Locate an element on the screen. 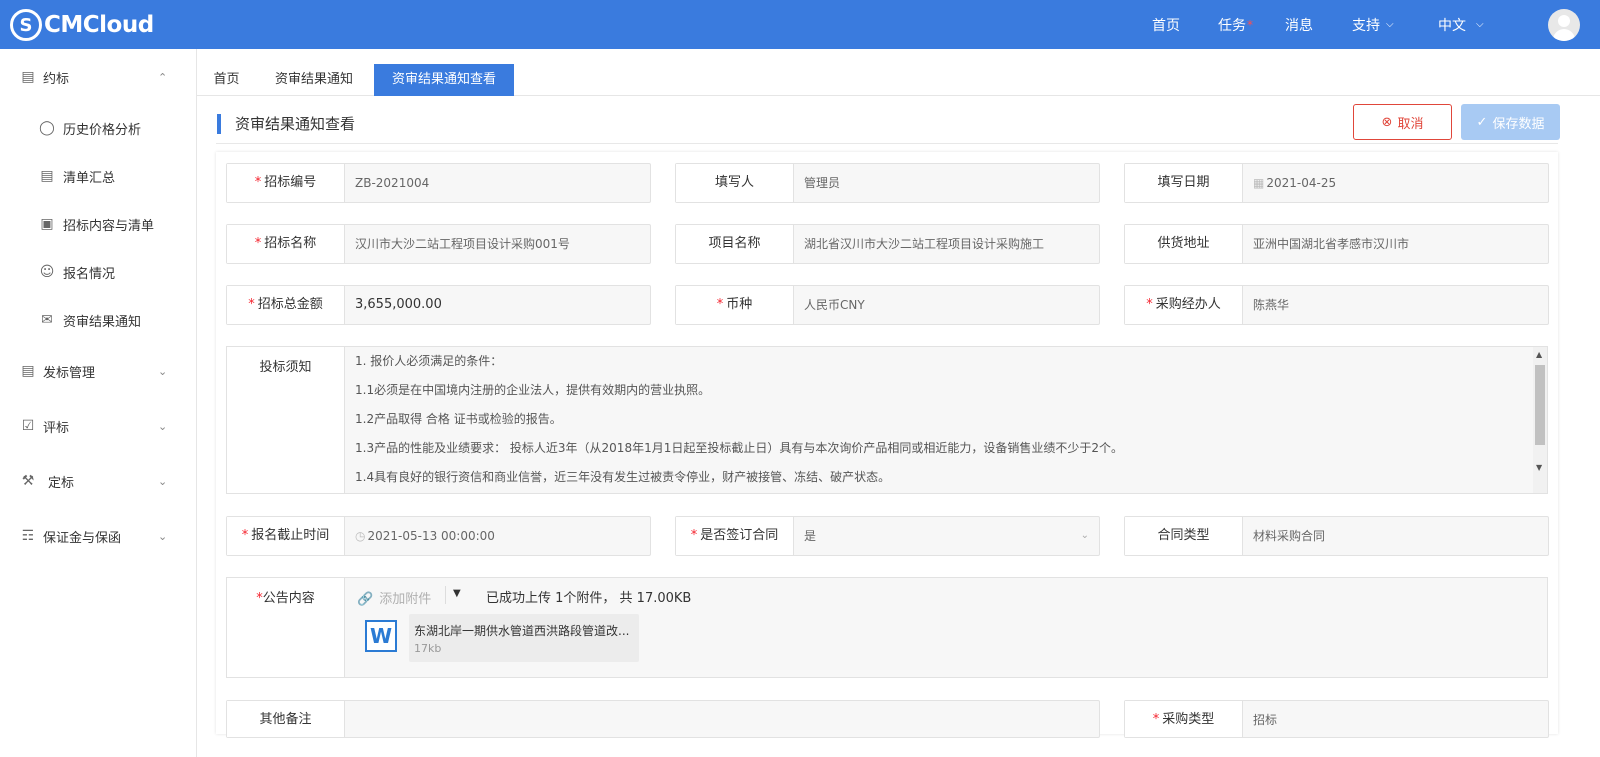  caret-down-icon: ▼ is located at coordinates (457, 593).